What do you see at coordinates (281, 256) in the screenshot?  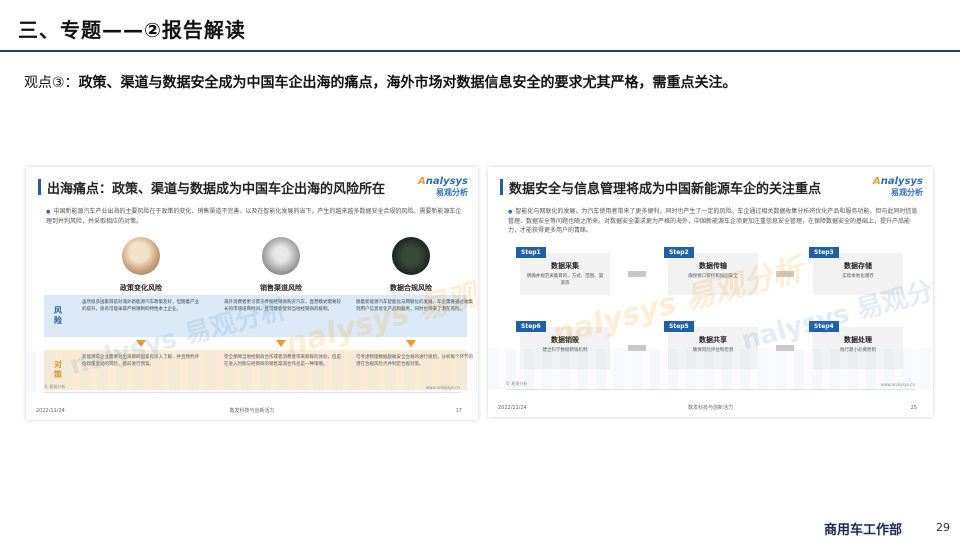 I see `sales-channel-icon` at bounding box center [281, 256].